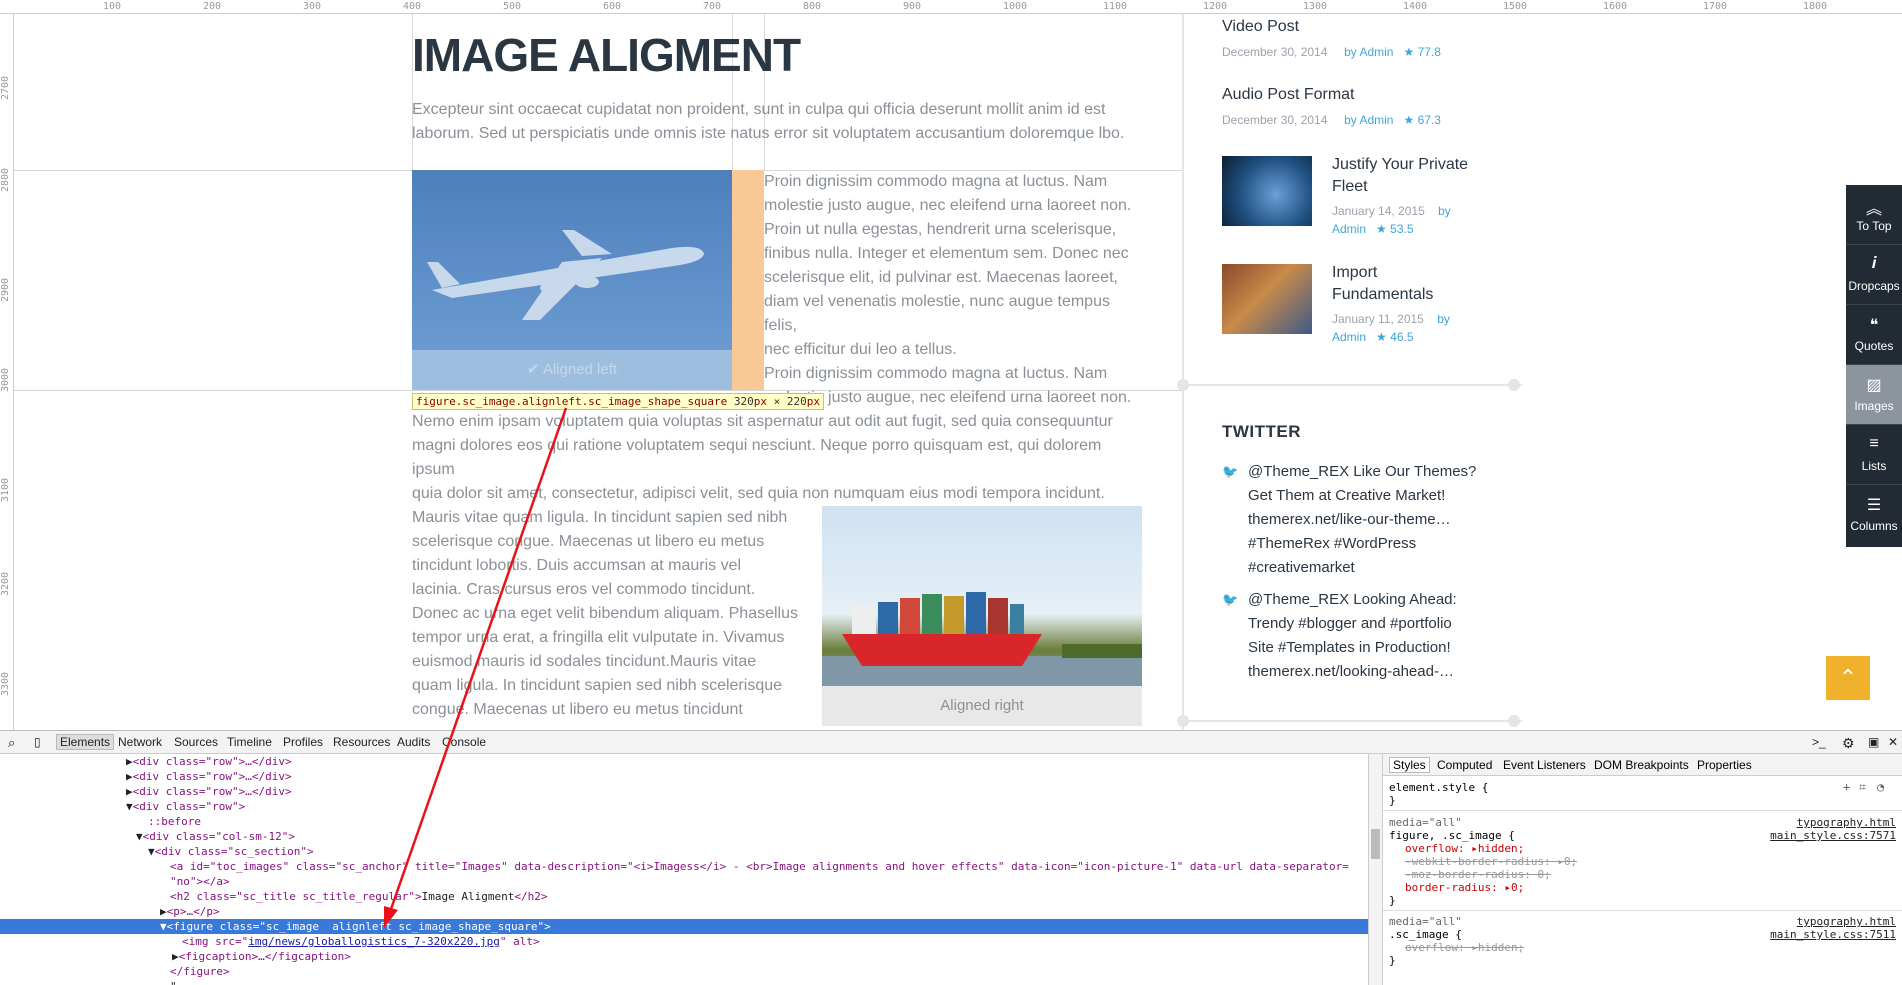 The image size is (1902, 985). Describe the element at coordinates (1724, 765) in the screenshot. I see `tab-properties: Properties` at that location.